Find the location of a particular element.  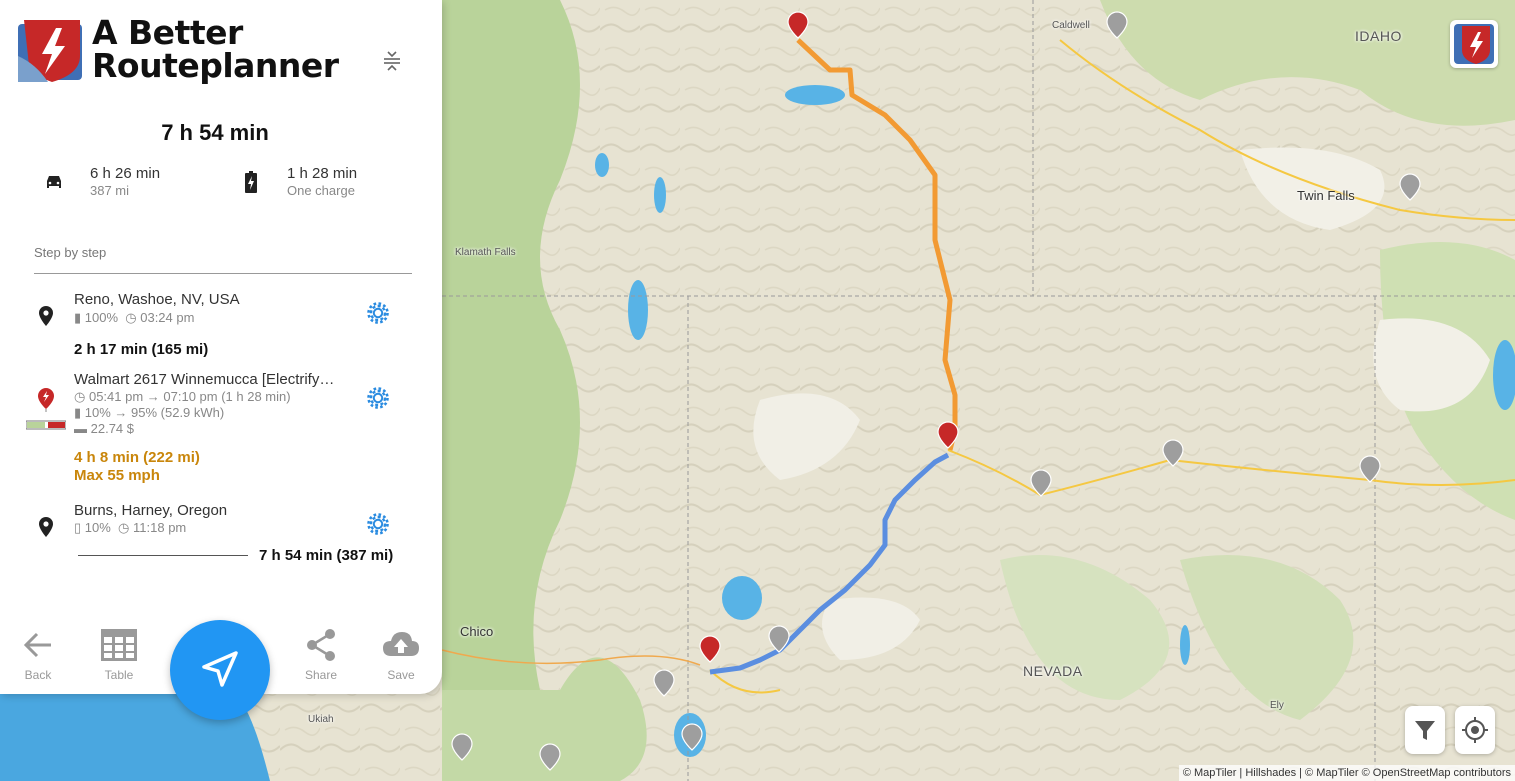

charge-time: 1 h 28 min is located at coordinates (322, 173).